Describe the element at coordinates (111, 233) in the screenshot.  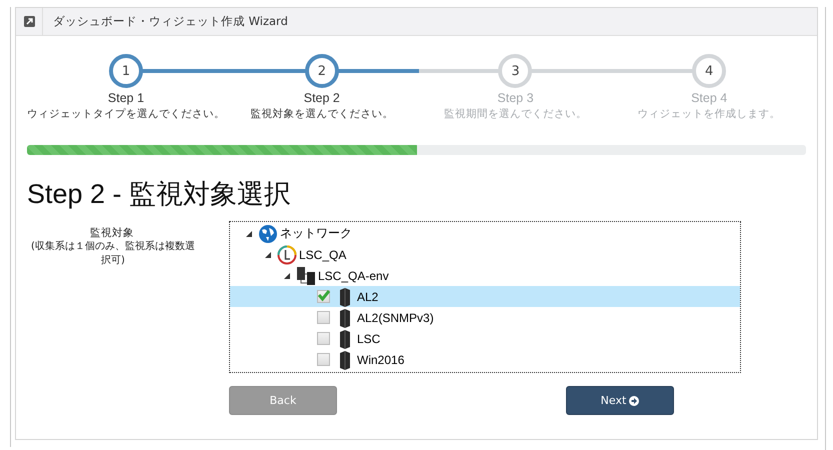
I see `field-label: 監視対象` at that location.